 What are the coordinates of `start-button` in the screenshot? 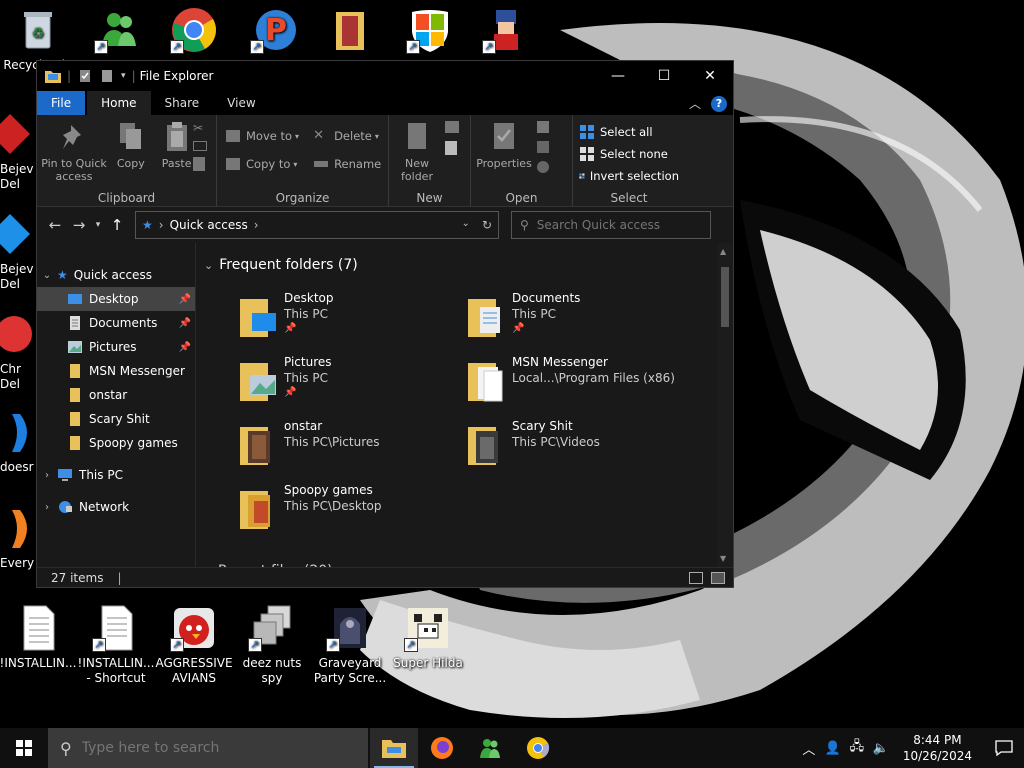 It's located at (24, 748).